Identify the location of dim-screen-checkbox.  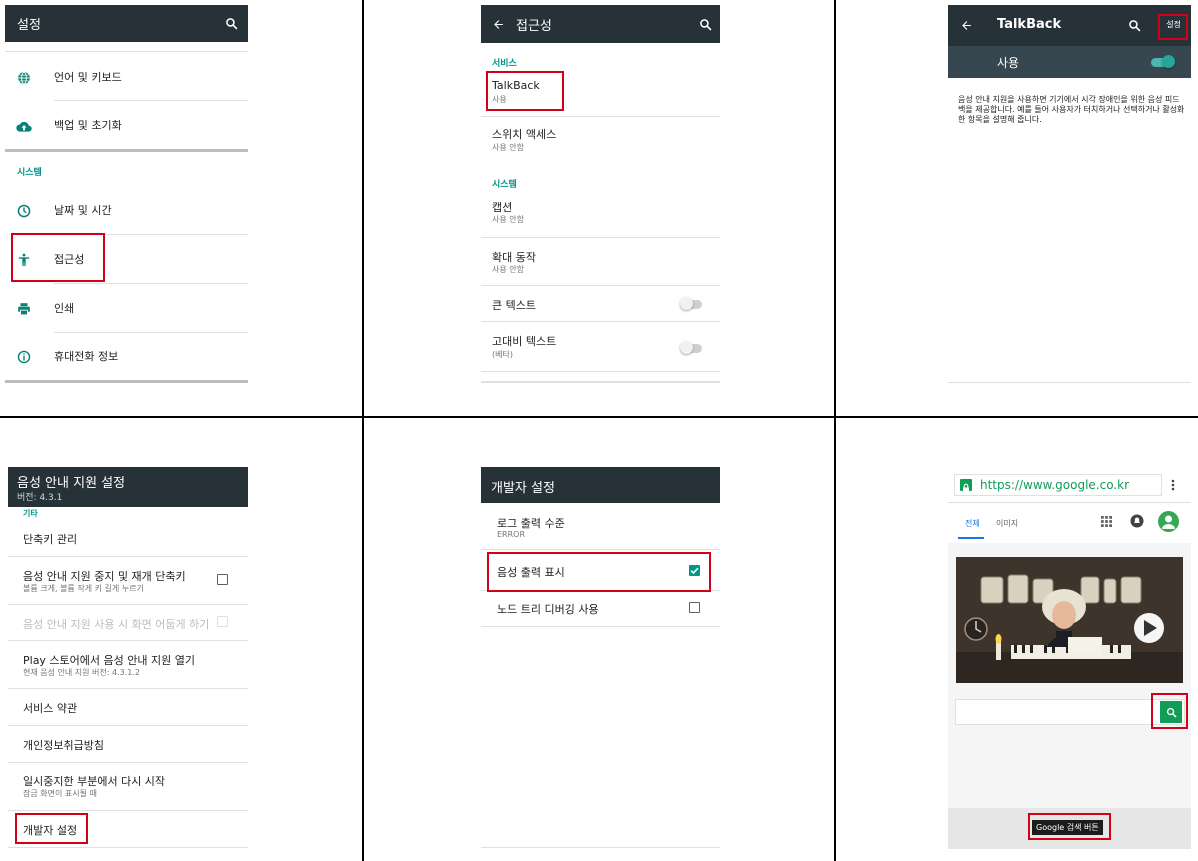
(222, 621).